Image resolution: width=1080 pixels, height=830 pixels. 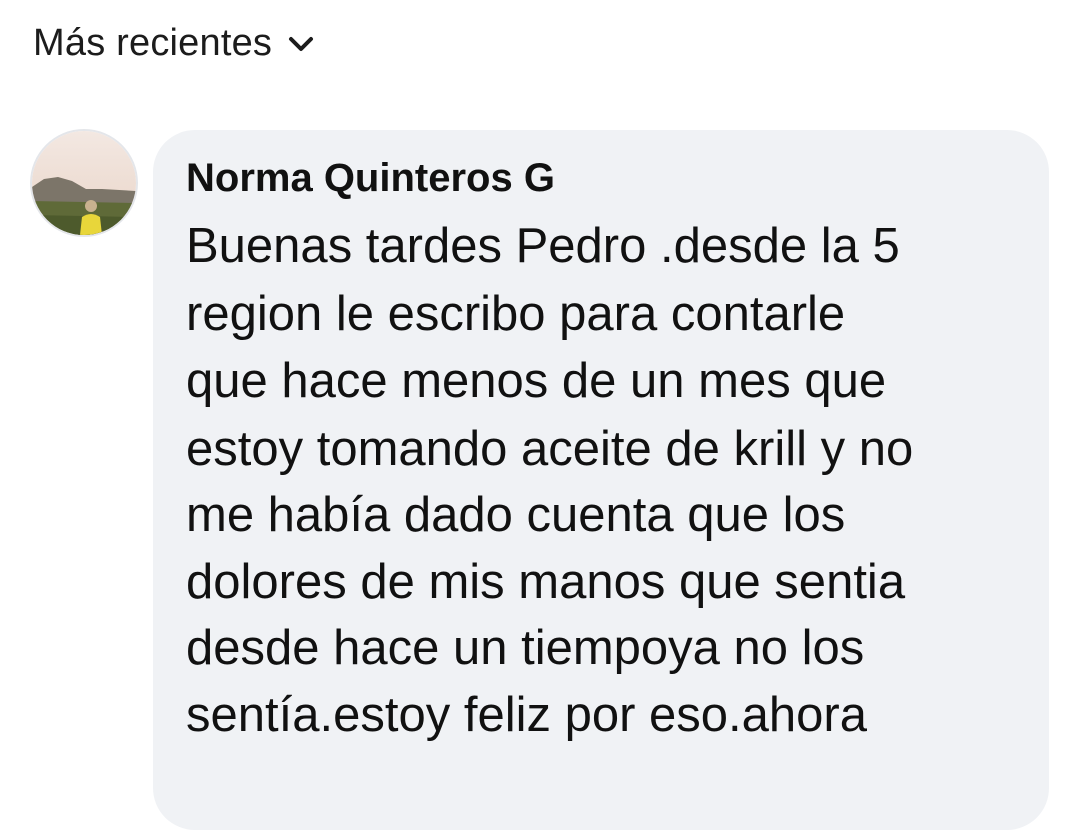 What do you see at coordinates (370, 178) in the screenshot?
I see `comment-author: Norma Quinteros G` at bounding box center [370, 178].